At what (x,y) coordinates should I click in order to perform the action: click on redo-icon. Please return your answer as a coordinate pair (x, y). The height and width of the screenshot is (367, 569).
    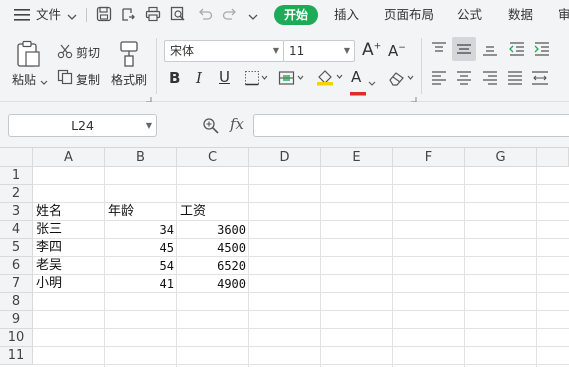
    Looking at the image, I should click on (231, 15).